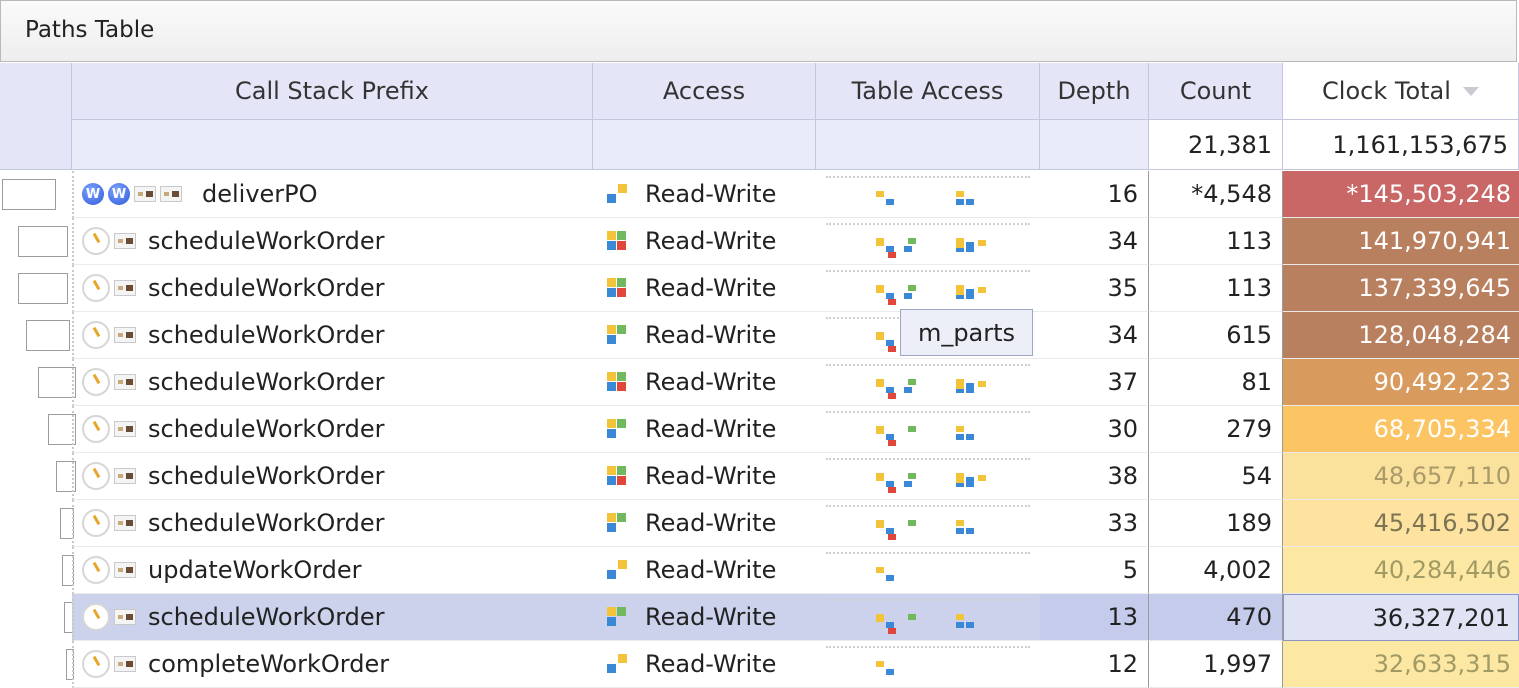 The image size is (1519, 688). What do you see at coordinates (928, 91) in the screenshot?
I see `column-header-table-access: Table Access` at bounding box center [928, 91].